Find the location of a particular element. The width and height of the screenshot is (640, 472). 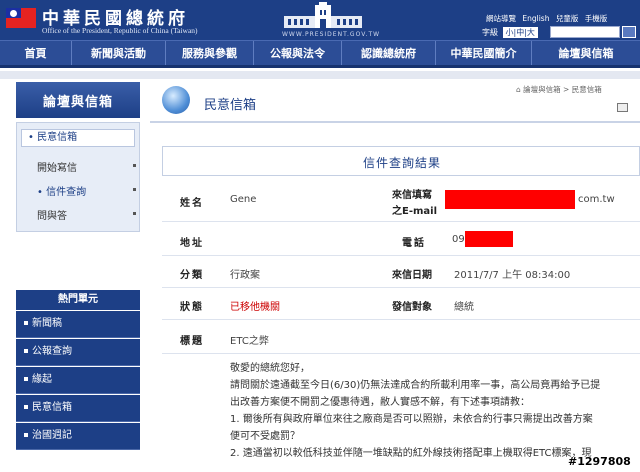

category-value: 行政案 is located at coordinates (245, 275).